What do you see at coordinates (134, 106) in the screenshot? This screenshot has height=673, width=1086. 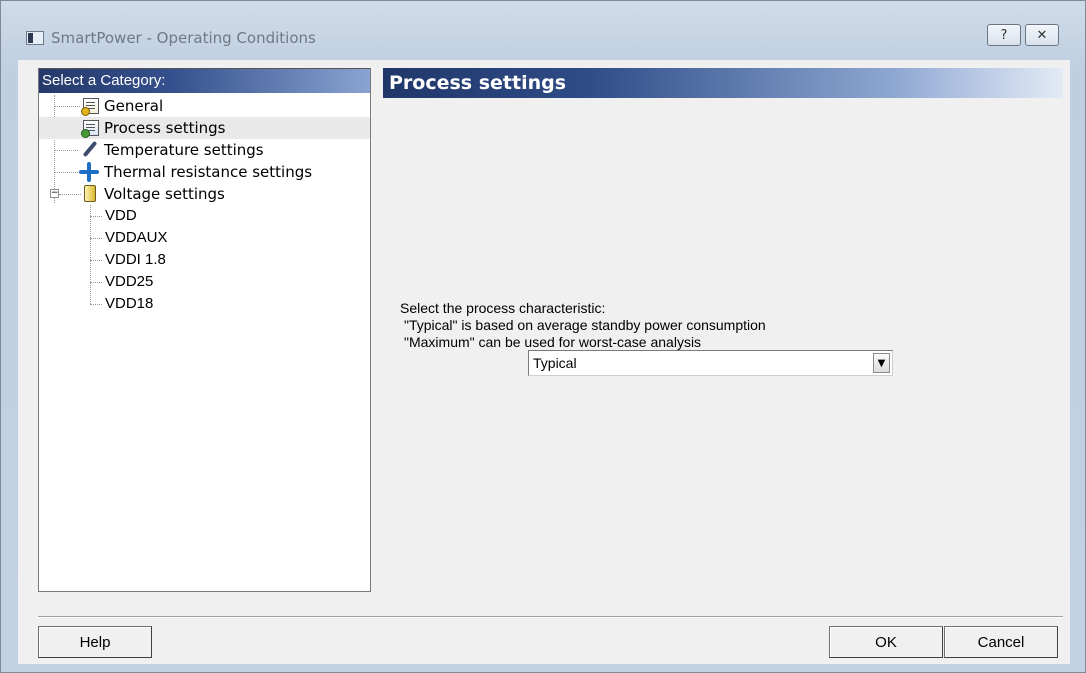 I see `tree-item-label: General` at bounding box center [134, 106].